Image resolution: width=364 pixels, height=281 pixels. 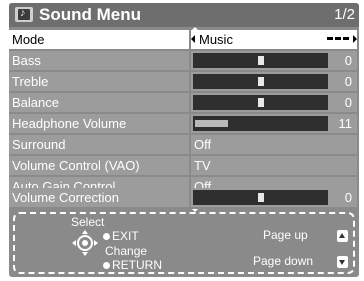 What do you see at coordinates (348, 102) in the screenshot?
I see `balance-value: 0` at bounding box center [348, 102].